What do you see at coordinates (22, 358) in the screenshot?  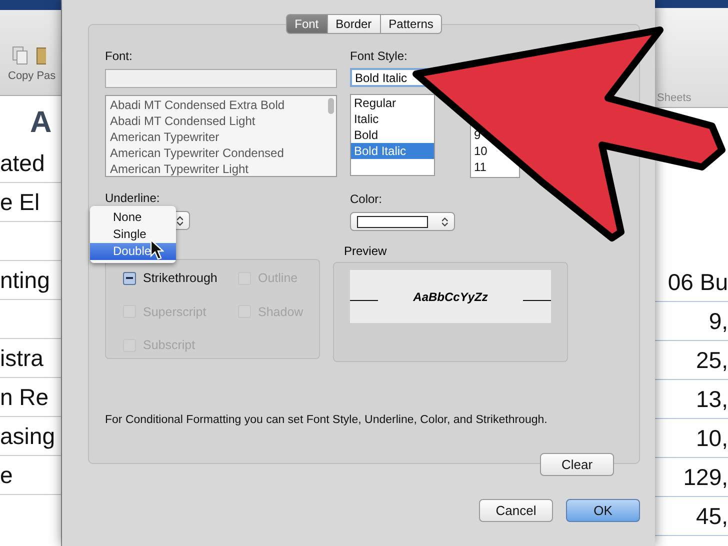 I see `cell-text: istra` at bounding box center [22, 358].